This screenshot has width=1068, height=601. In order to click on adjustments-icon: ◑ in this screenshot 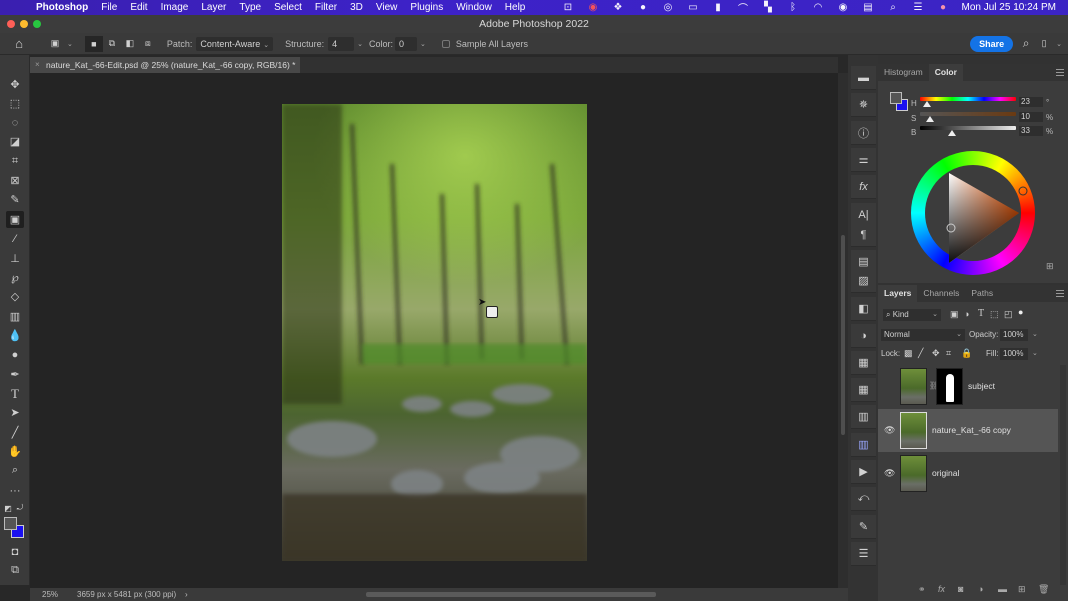, I will do `click(863, 336)`.